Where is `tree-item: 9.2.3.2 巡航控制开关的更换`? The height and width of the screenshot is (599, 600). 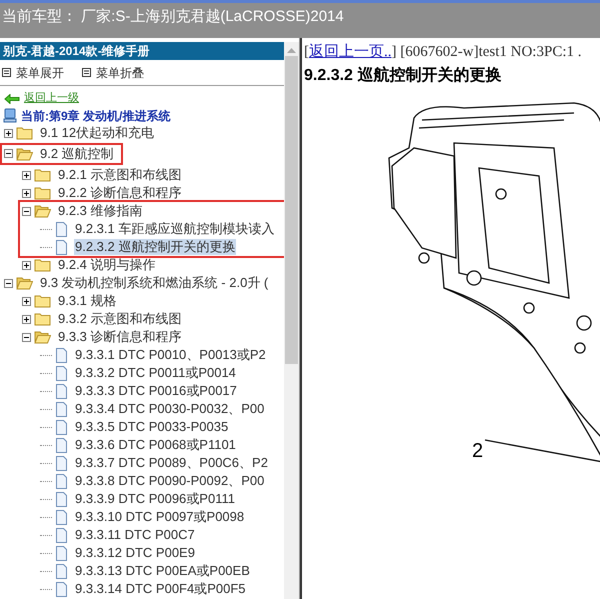
tree-item: 9.2.3.2 巡航控制开关的更换 is located at coordinates (155, 247).